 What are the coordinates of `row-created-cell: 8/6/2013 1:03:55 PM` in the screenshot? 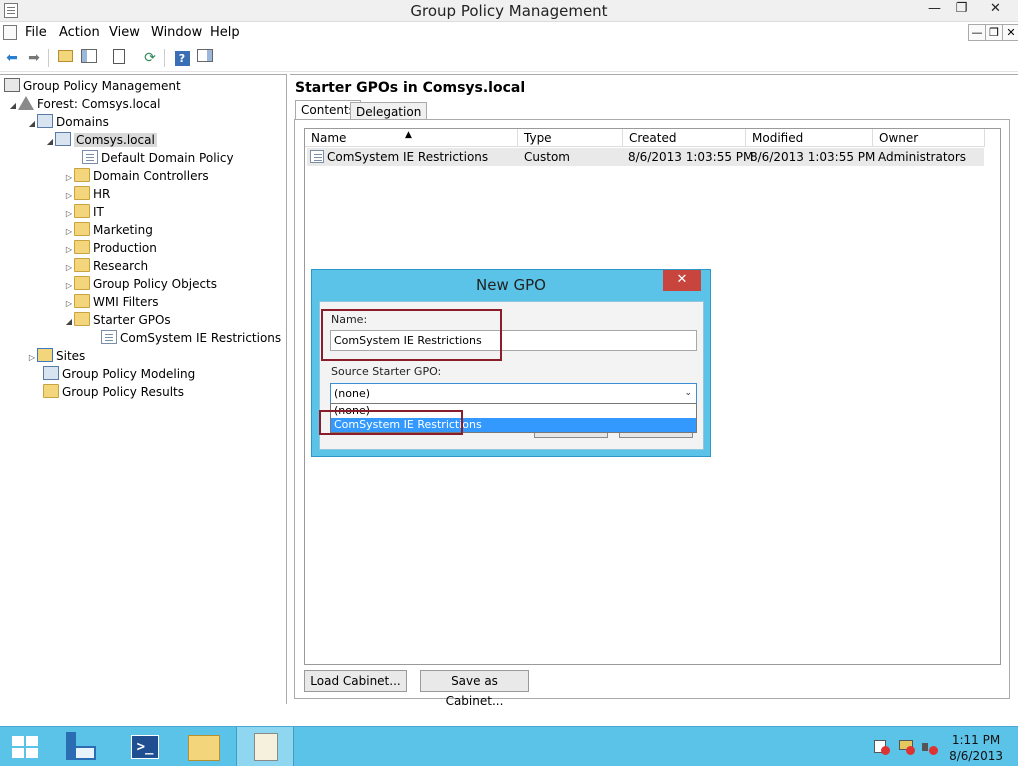 It's located at (691, 157).